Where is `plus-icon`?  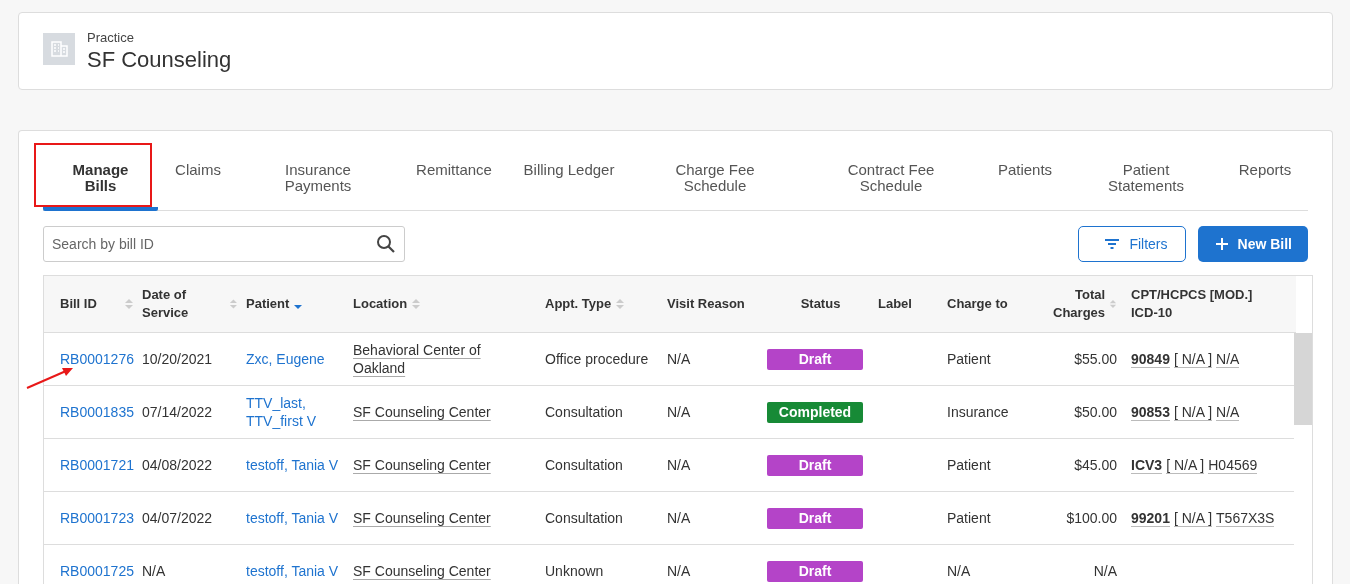 plus-icon is located at coordinates (1221, 244).